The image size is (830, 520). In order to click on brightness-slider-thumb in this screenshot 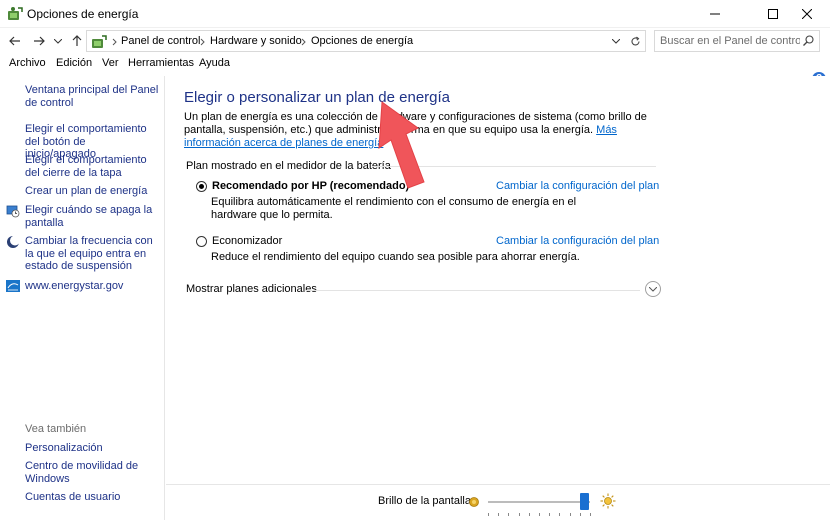, I will do `click(585, 501)`.